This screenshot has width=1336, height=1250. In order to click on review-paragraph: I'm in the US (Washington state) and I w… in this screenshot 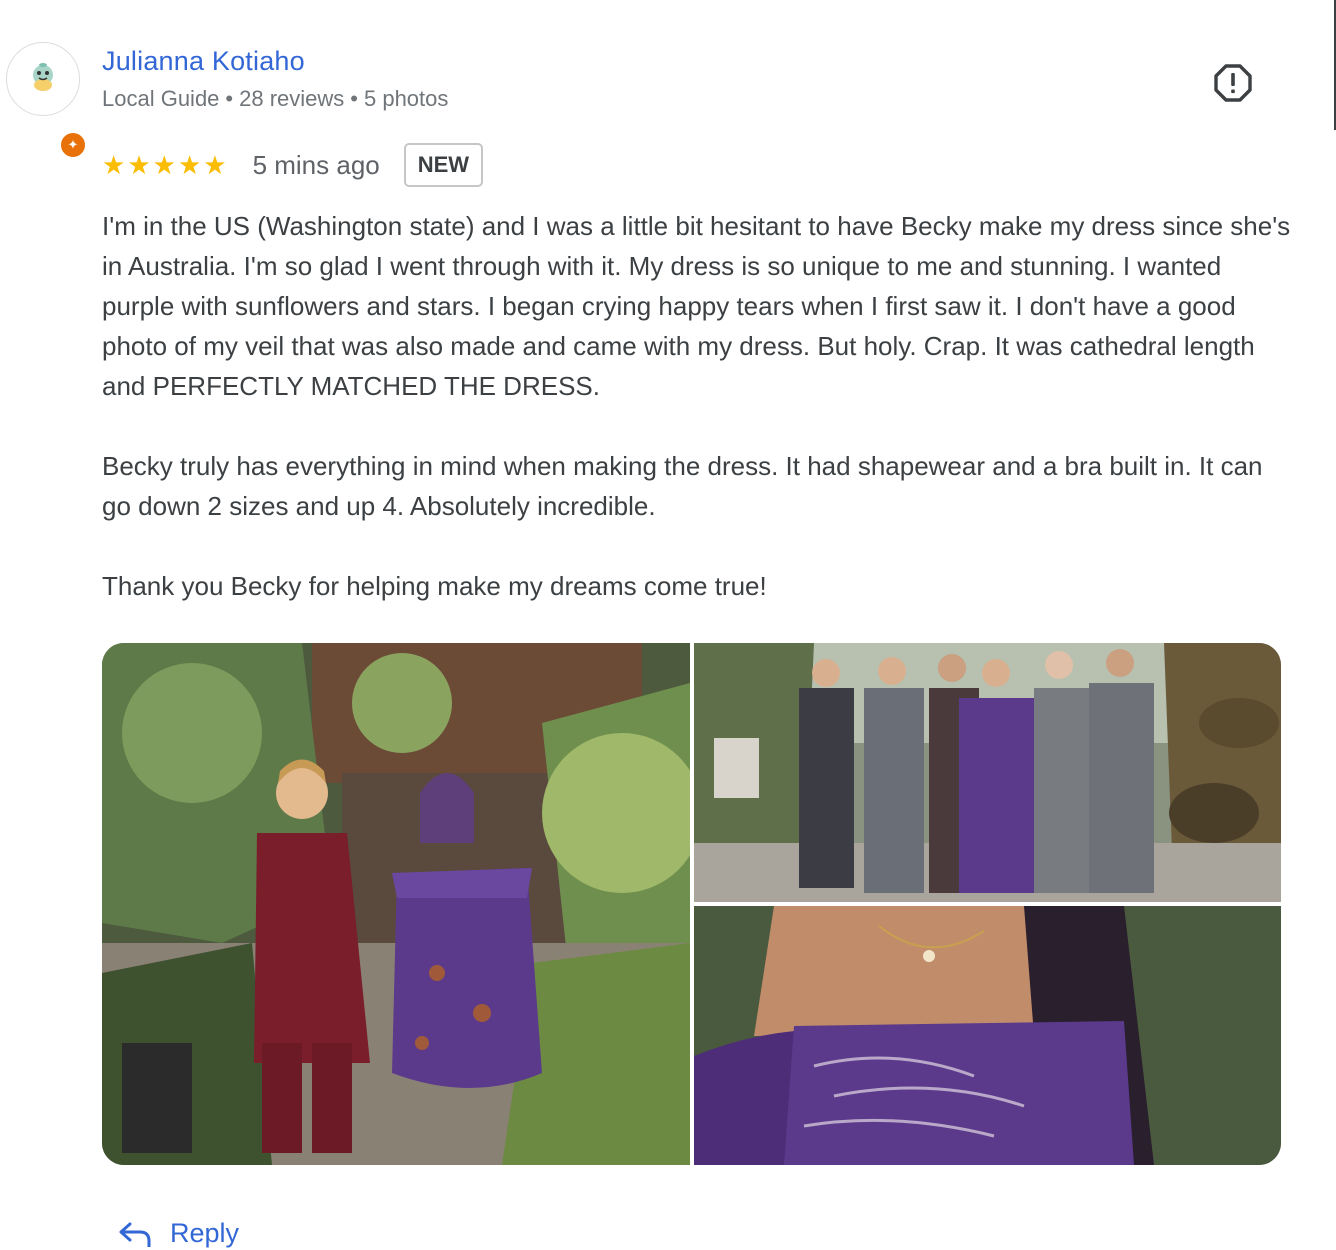, I will do `click(696, 306)`.